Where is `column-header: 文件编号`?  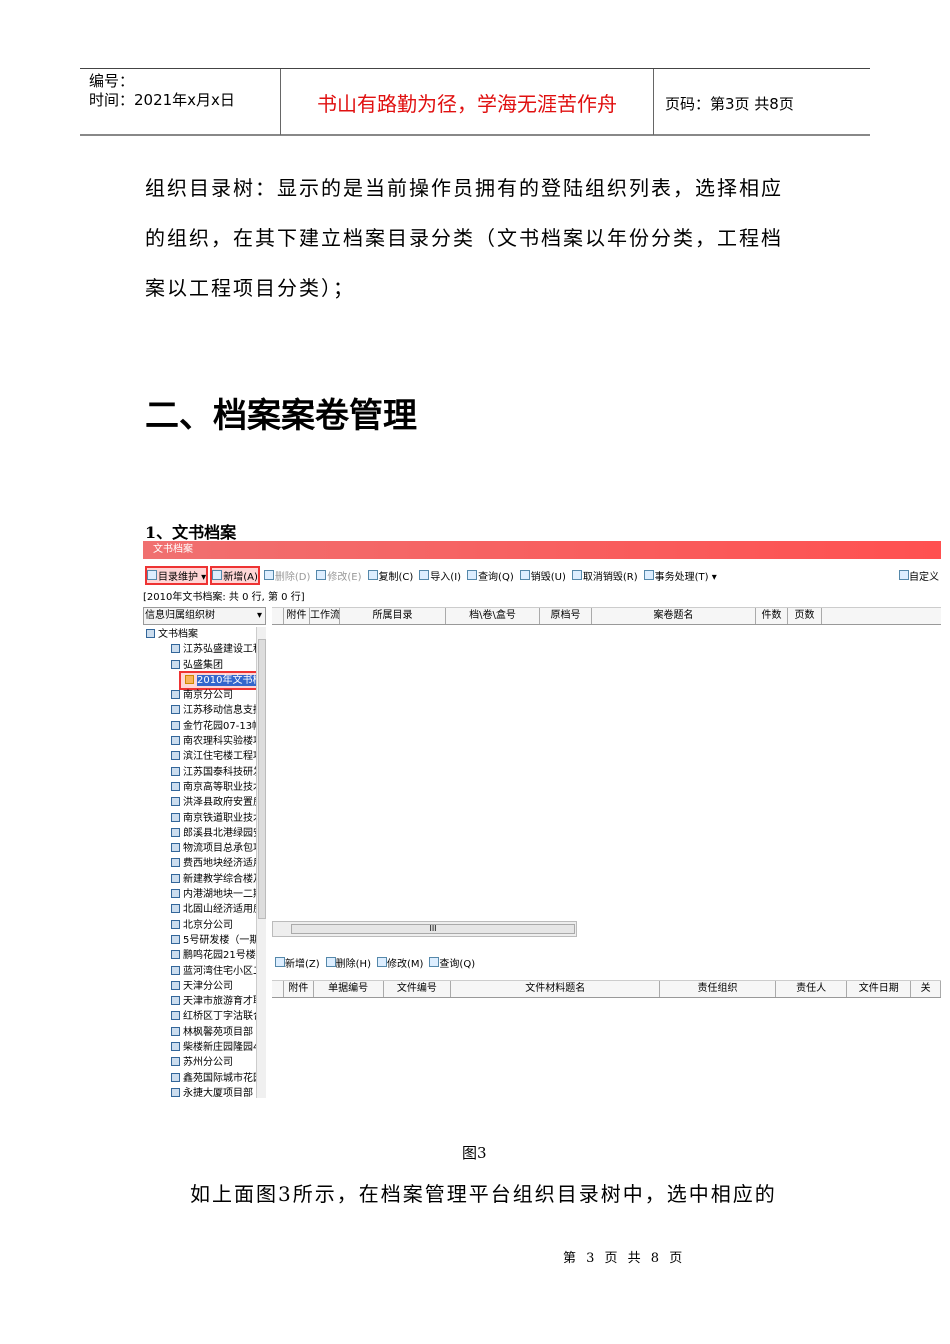
column-header: 文件编号 is located at coordinates (418, 989).